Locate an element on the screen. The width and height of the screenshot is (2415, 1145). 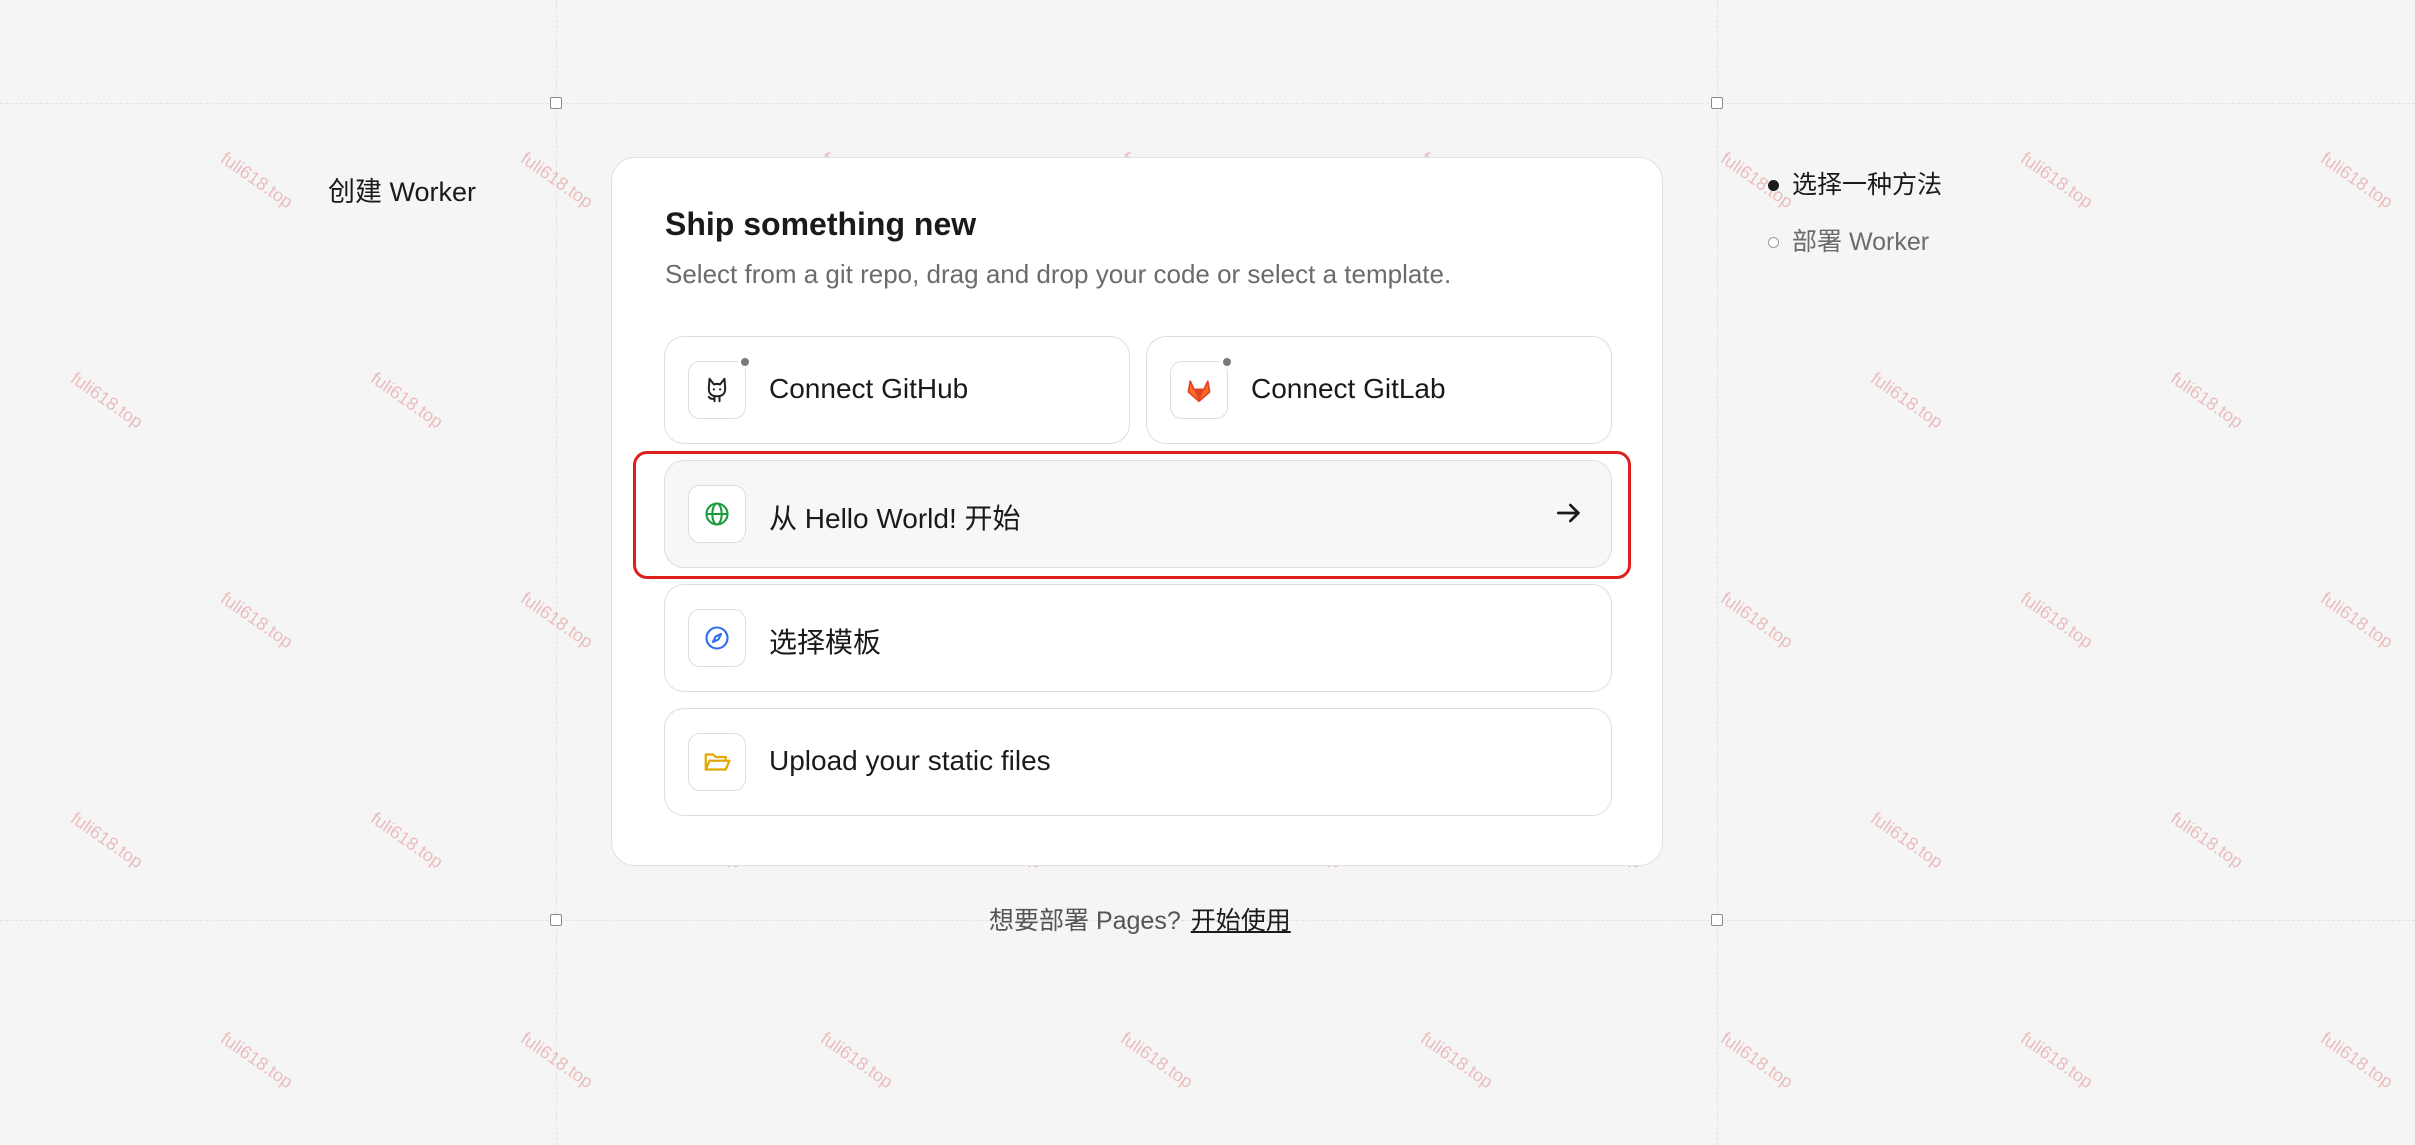
pages-footer: 想要部署 Pages? 开始使用 is located at coordinates (1140, 919).